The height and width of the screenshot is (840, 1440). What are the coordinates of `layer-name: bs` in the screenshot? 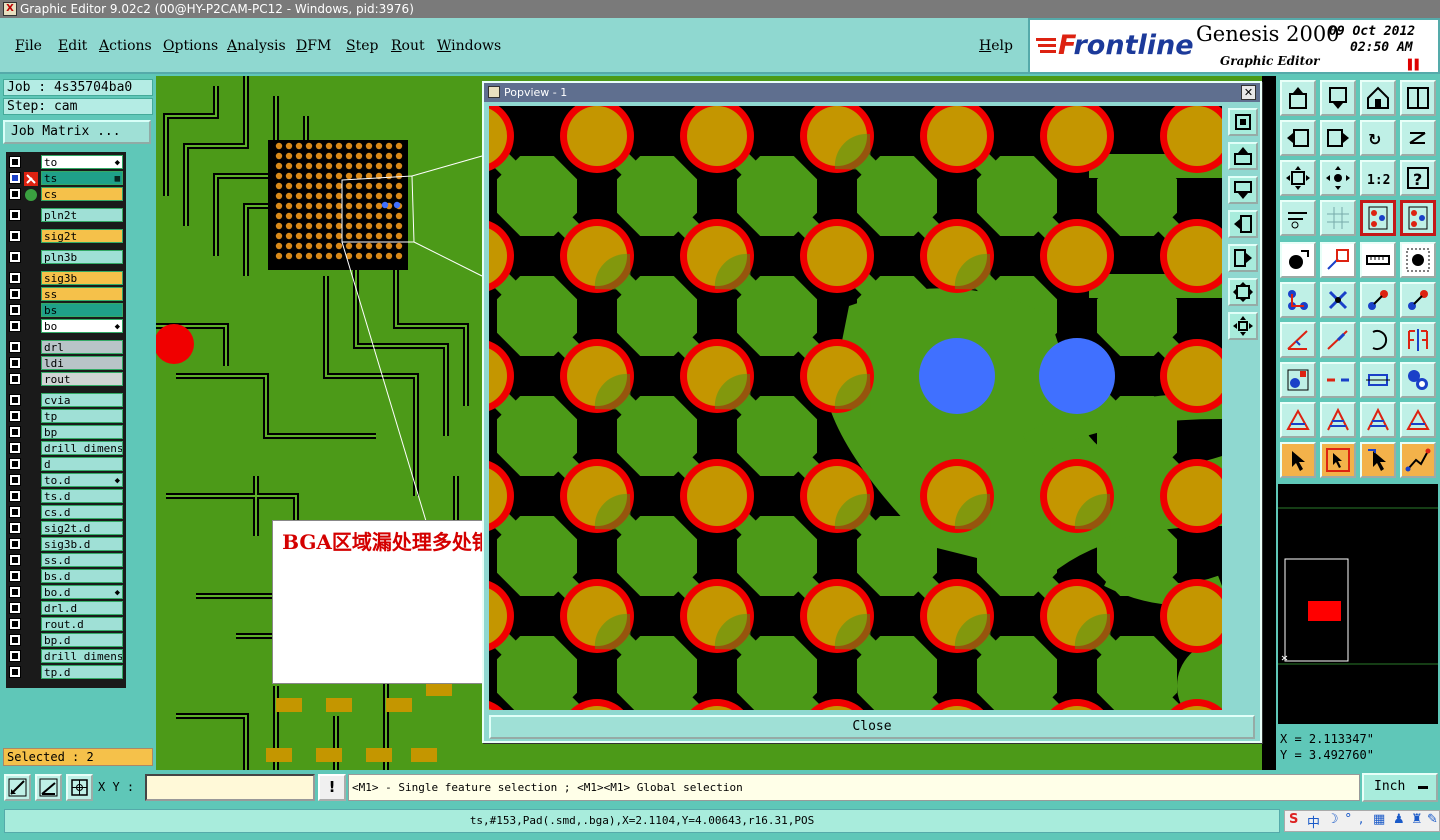 It's located at (82, 310).